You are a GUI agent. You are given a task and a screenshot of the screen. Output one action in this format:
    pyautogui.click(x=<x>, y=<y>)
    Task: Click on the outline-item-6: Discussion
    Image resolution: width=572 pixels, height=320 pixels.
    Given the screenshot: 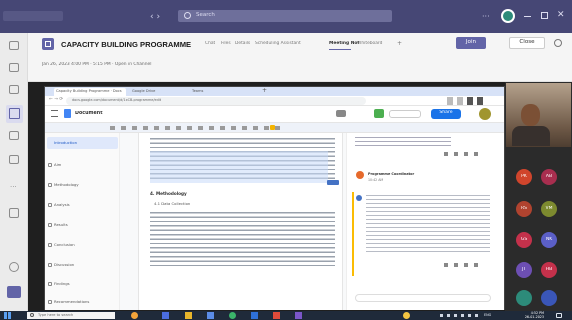 What is the action you would take?
    pyautogui.click(x=84, y=264)
    